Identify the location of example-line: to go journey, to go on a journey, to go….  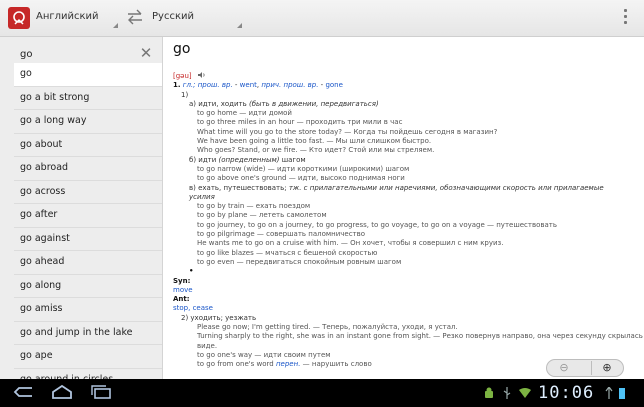
(377, 224).